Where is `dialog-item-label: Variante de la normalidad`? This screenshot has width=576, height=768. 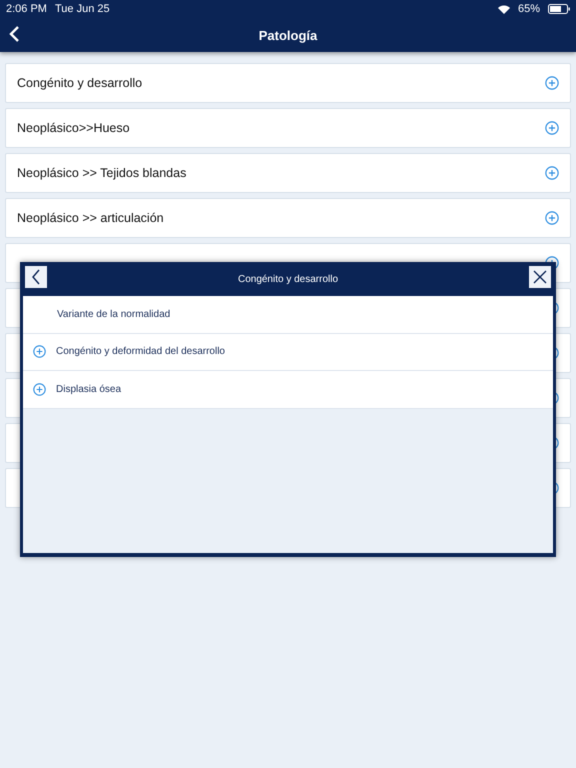
dialog-item-label: Variante de la normalidad is located at coordinates (113, 314).